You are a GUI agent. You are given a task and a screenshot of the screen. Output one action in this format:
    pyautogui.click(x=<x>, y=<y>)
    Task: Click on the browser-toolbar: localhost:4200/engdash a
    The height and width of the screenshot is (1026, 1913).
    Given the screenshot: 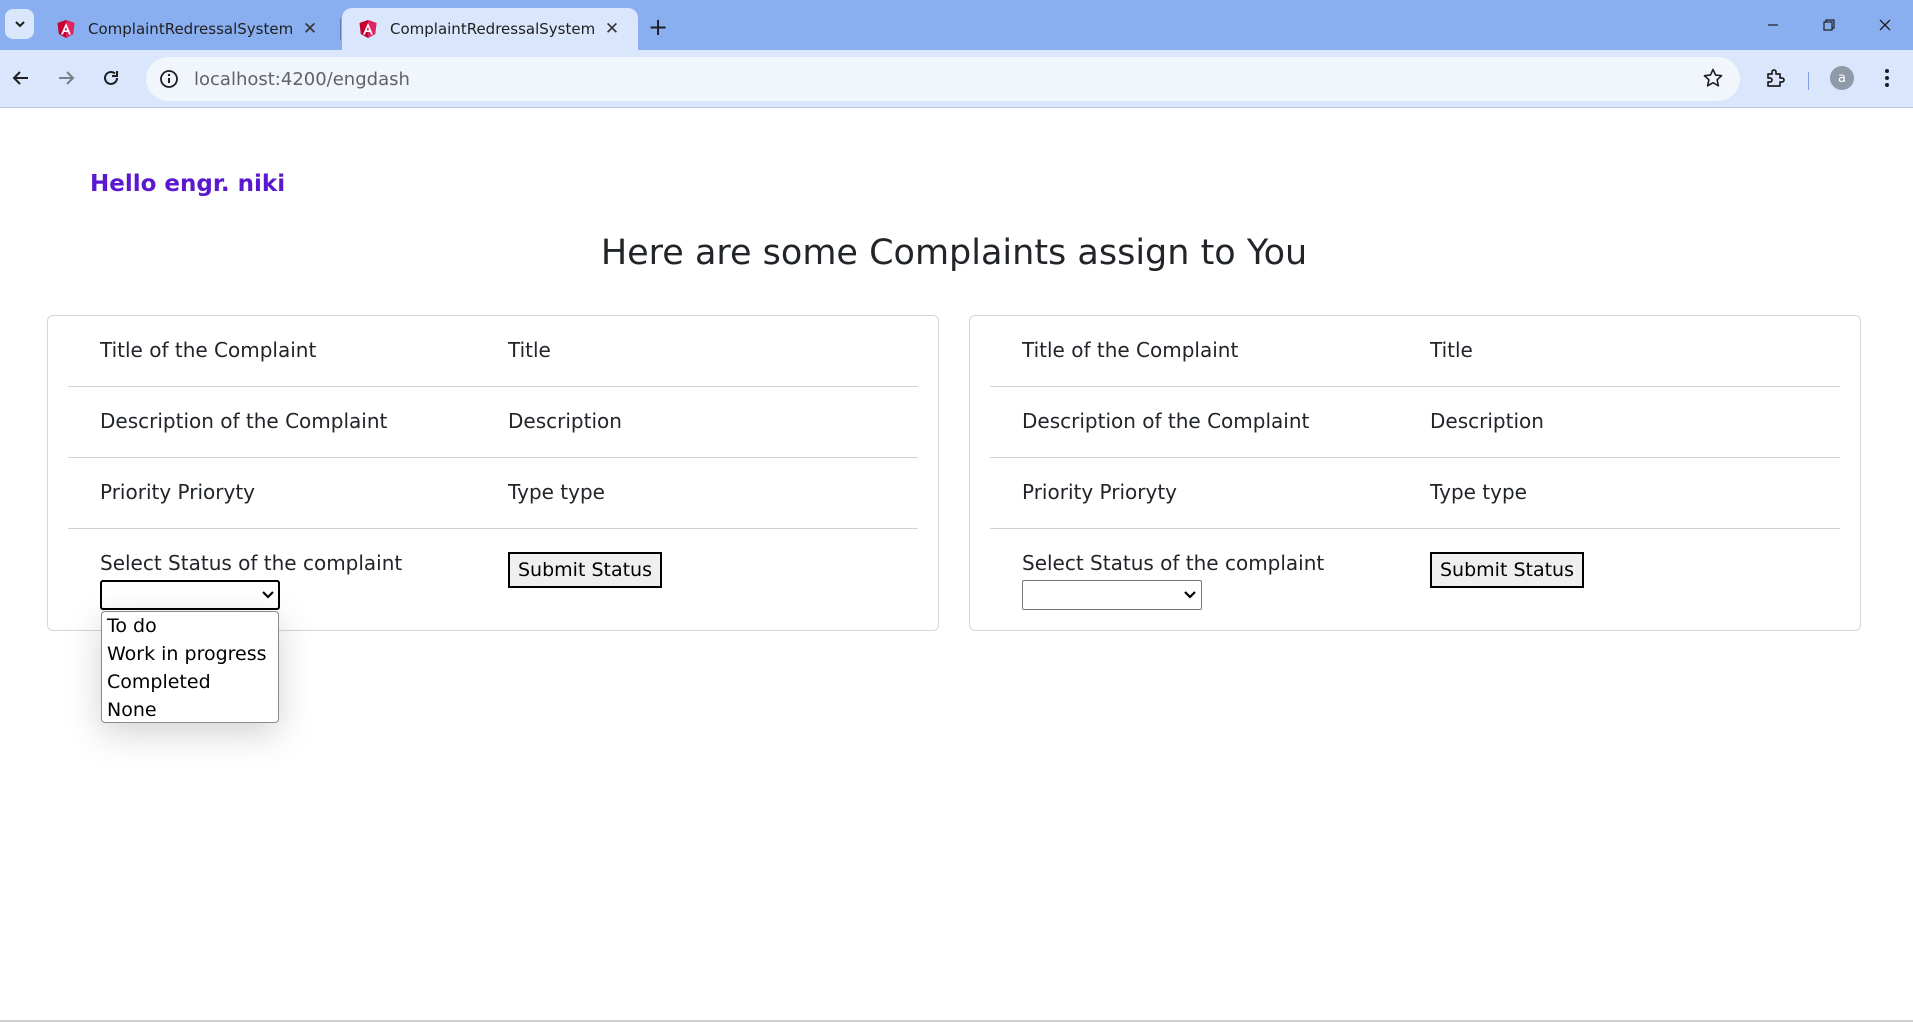 What is the action you would take?
    pyautogui.click(x=956, y=79)
    